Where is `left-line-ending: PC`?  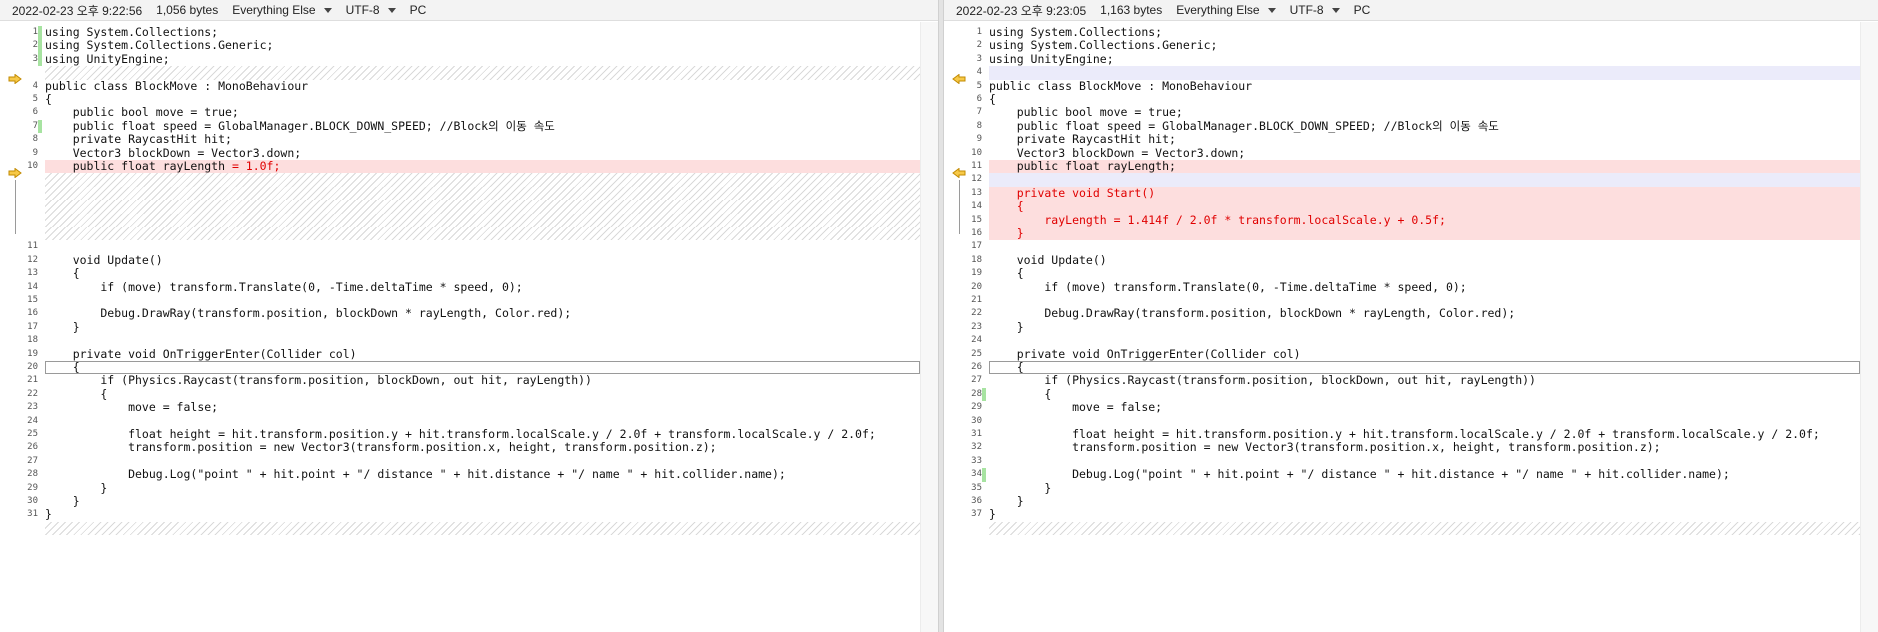
left-line-ending: PC is located at coordinates (418, 10).